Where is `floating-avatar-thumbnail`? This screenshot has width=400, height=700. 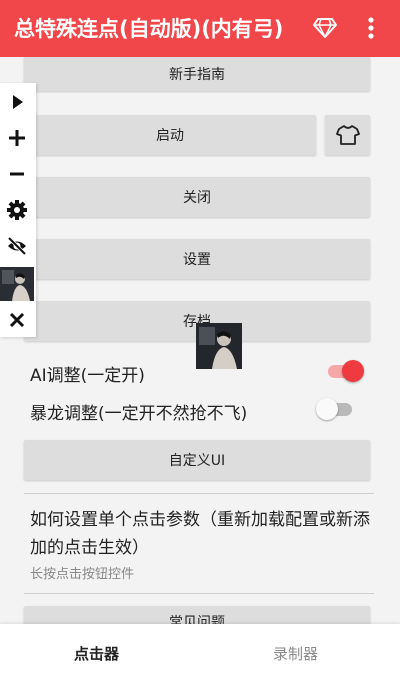 floating-avatar-thumbnail is located at coordinates (219, 346).